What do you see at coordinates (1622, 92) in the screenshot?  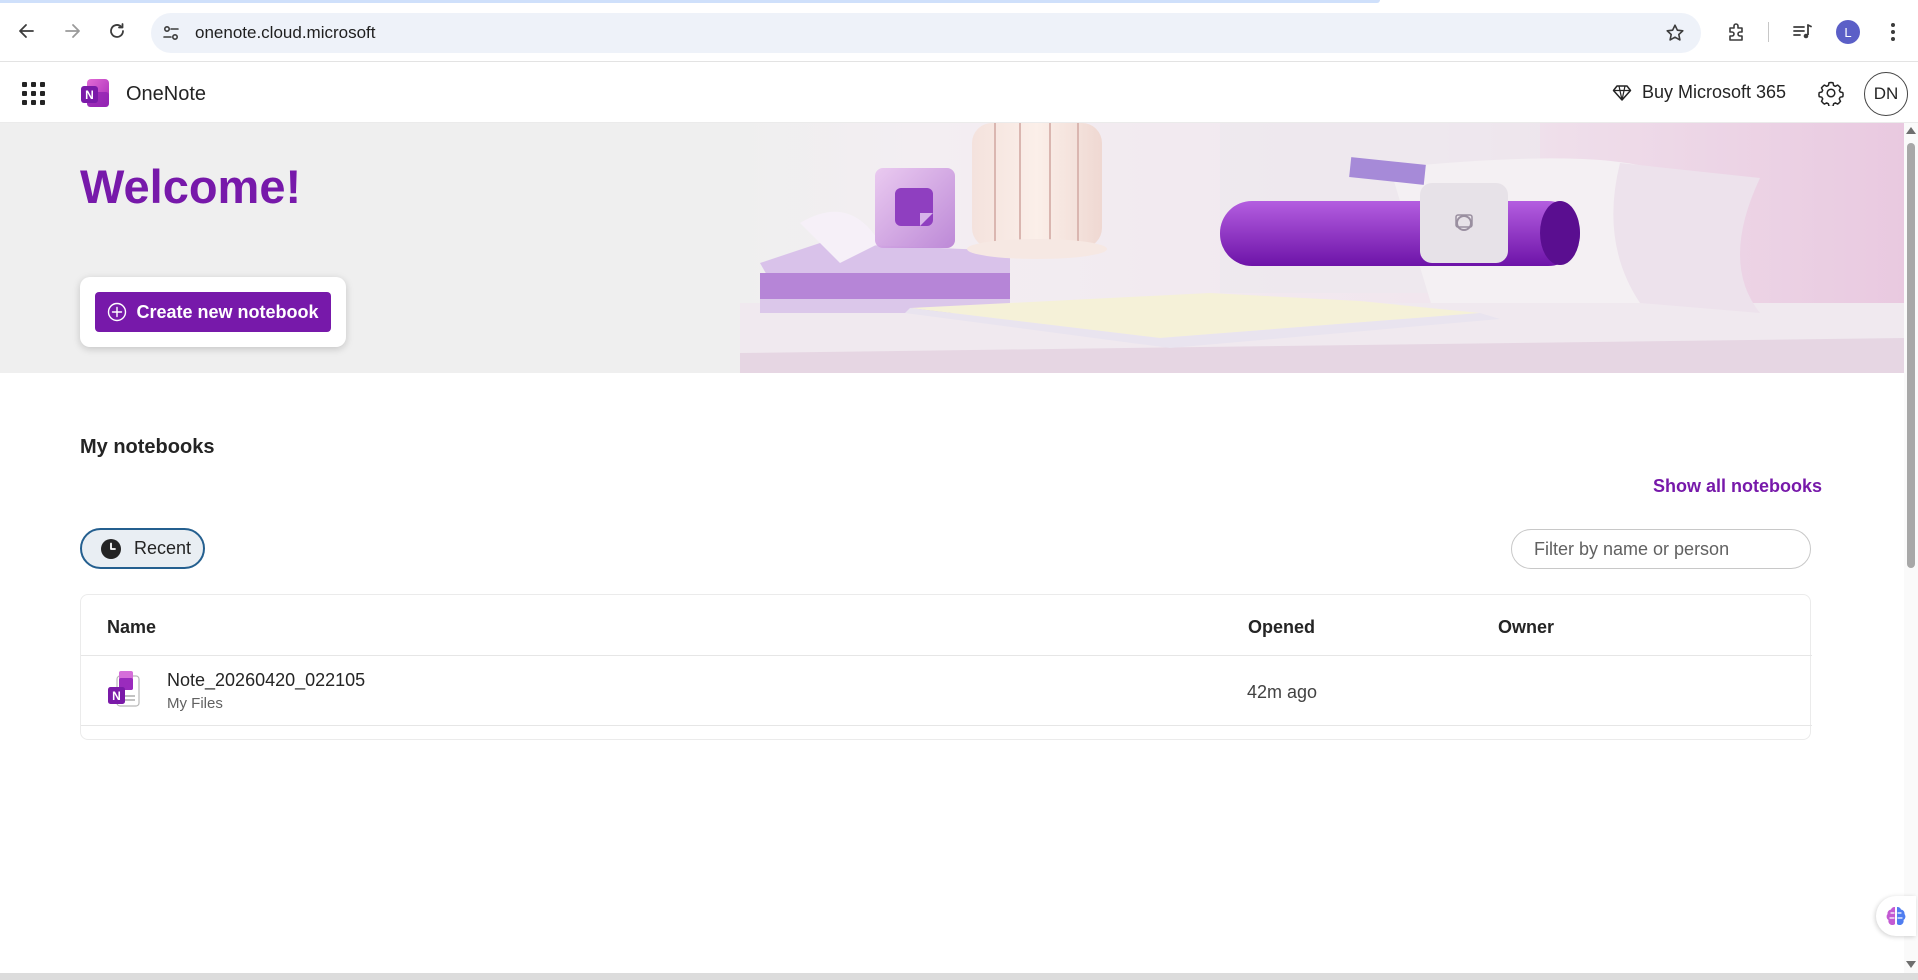 I see `diamond-icon` at bounding box center [1622, 92].